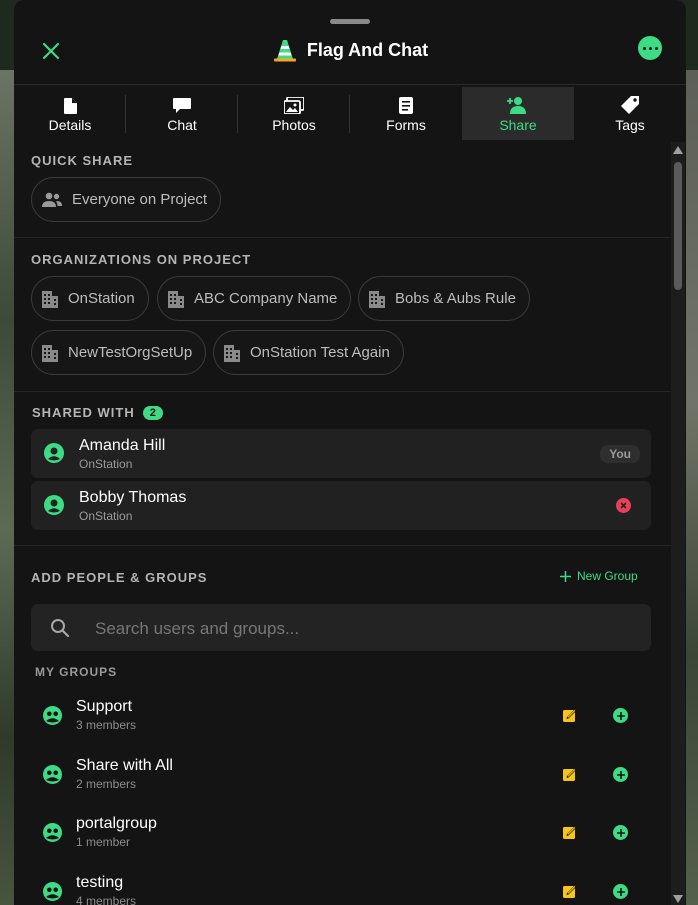  I want to click on remove-person-button, so click(623, 505).